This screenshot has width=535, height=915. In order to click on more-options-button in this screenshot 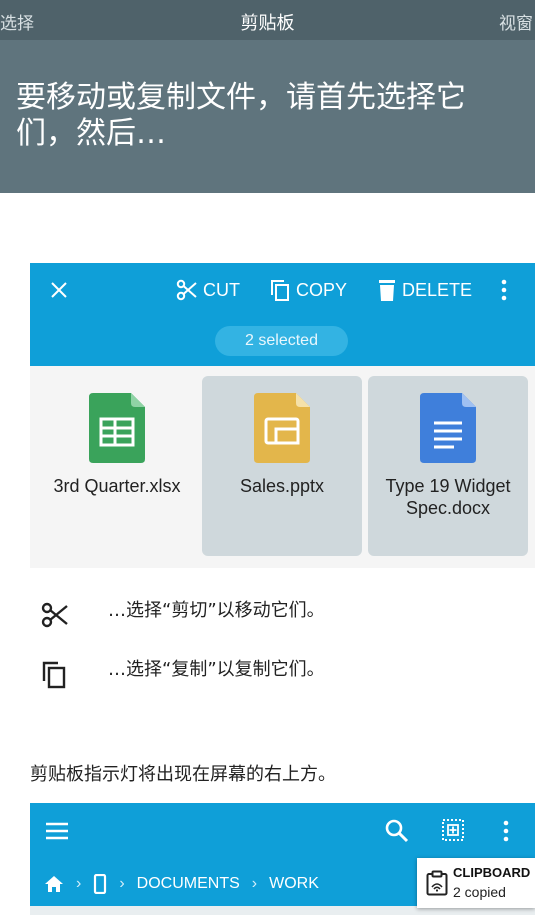, I will do `click(506, 290)`.